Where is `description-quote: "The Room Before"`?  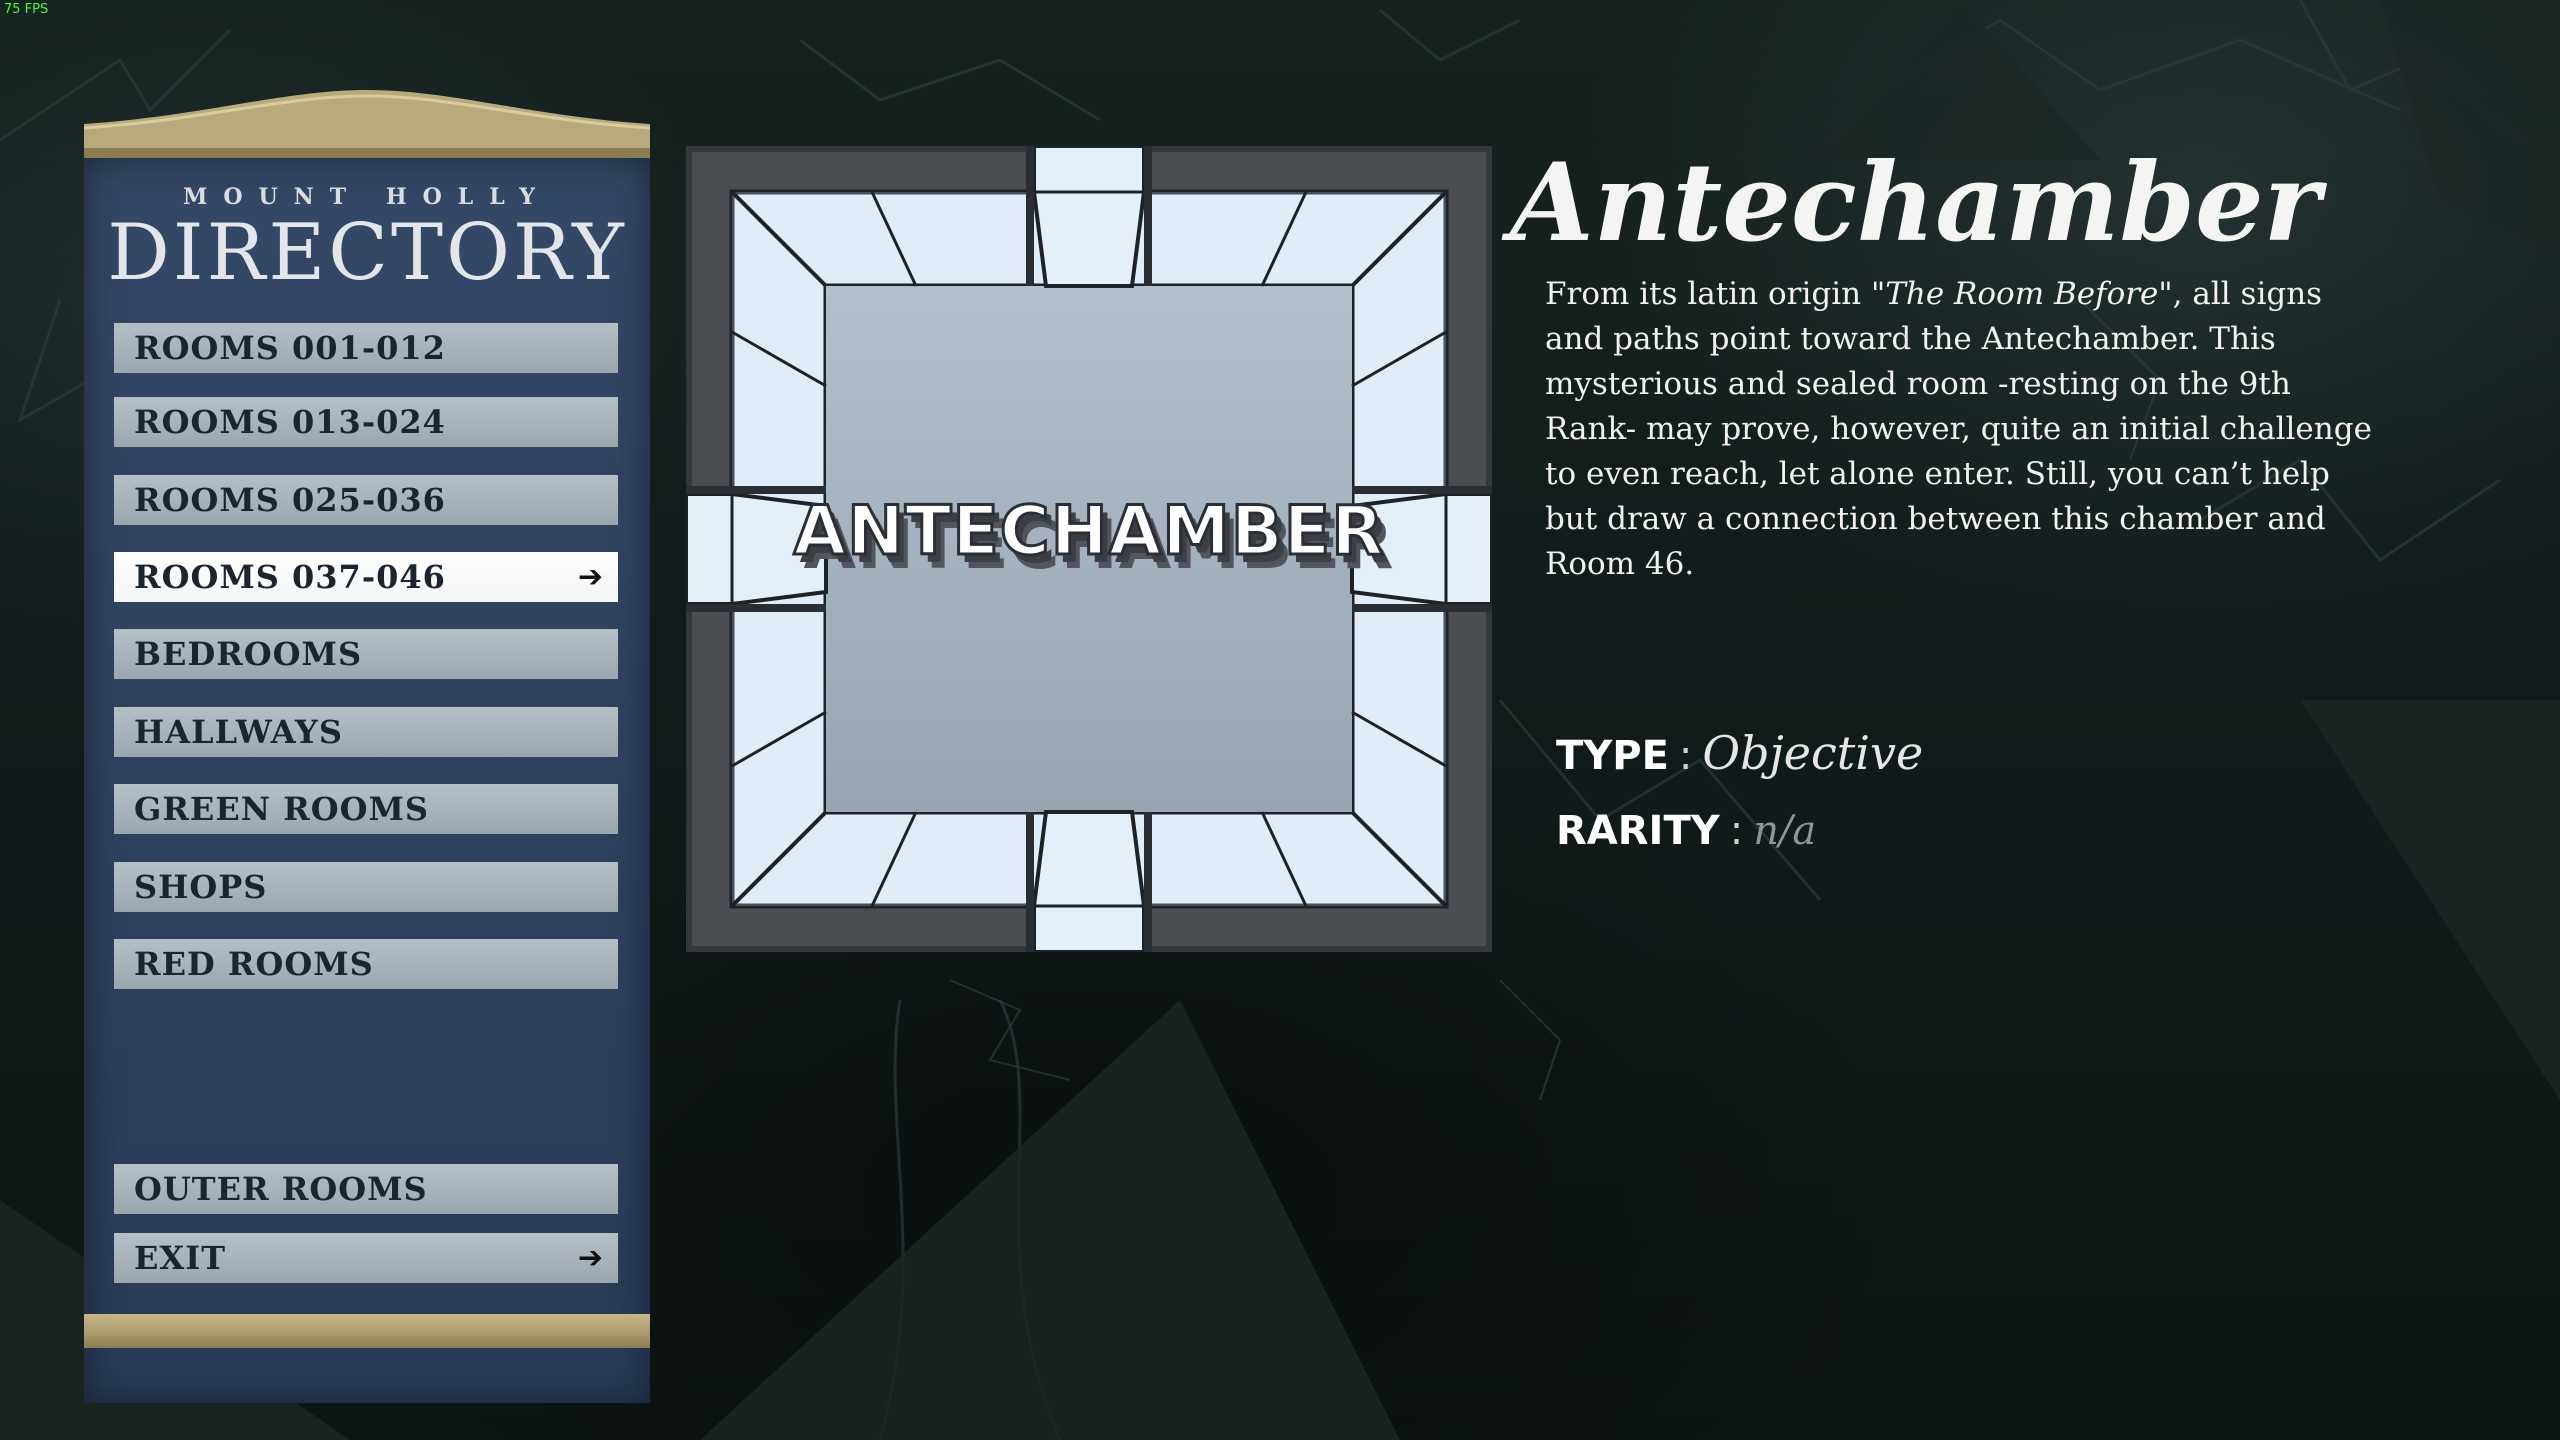 description-quote: "The Room Before" is located at coordinates (2021, 294).